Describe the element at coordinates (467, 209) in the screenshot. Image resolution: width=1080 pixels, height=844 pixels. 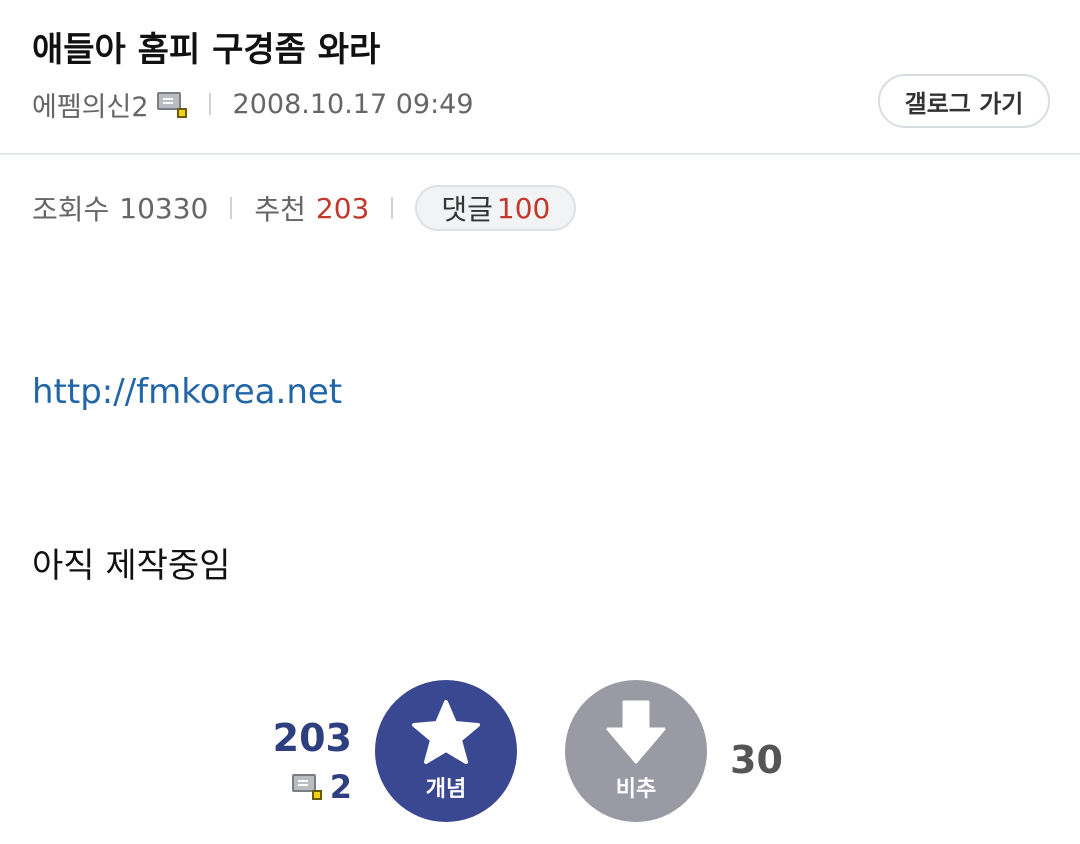
I see `comments-label: 댓글` at that location.